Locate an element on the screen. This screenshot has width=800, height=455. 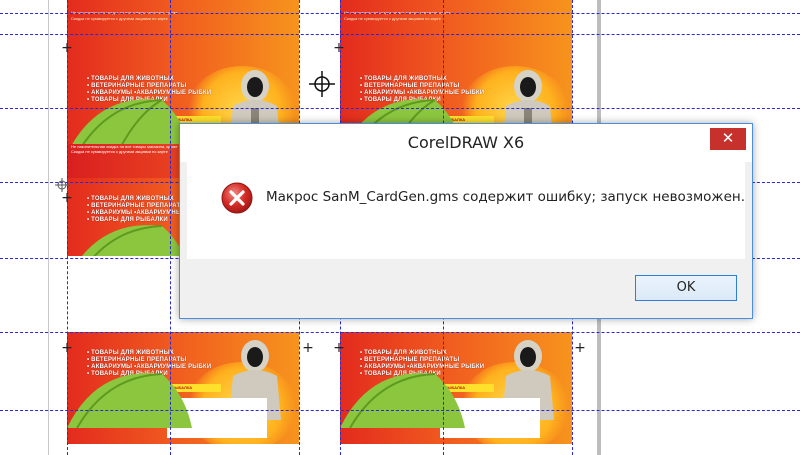
close-icon: ✕ is located at coordinates (728, 138).